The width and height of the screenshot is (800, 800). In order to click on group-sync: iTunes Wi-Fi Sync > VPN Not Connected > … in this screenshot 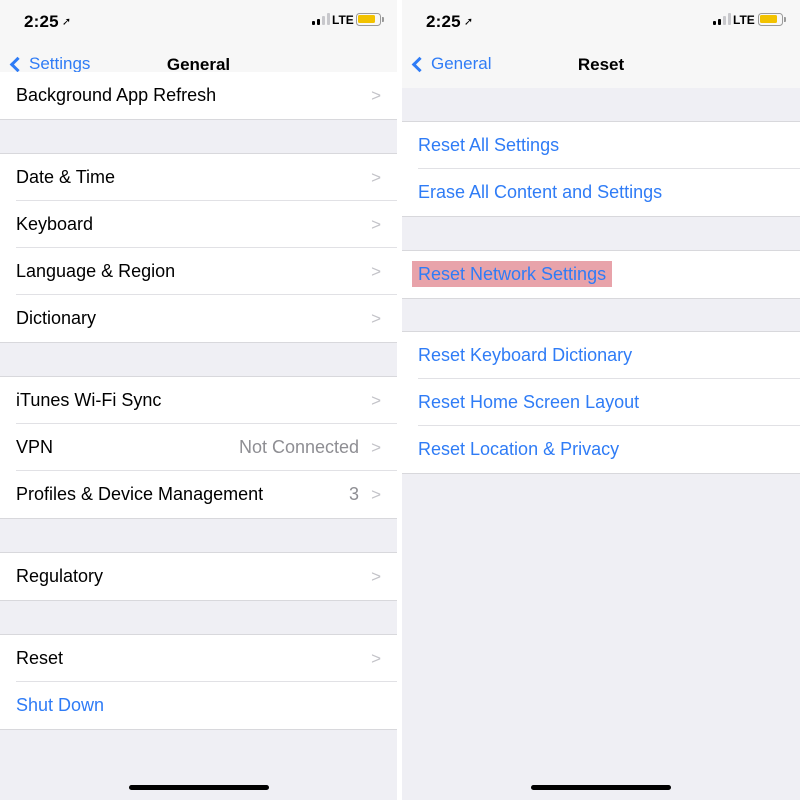, I will do `click(198, 447)`.